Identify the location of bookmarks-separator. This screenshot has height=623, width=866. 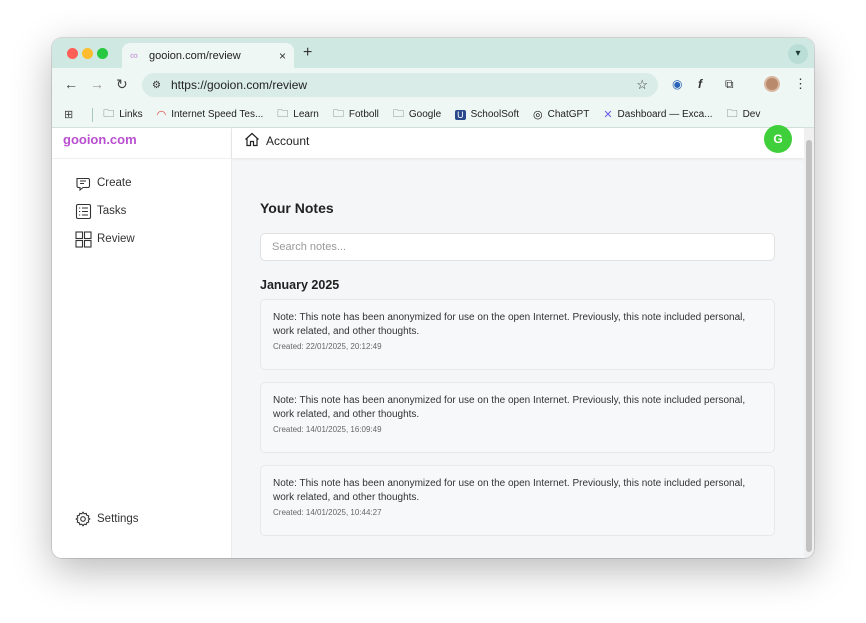
(93, 114).